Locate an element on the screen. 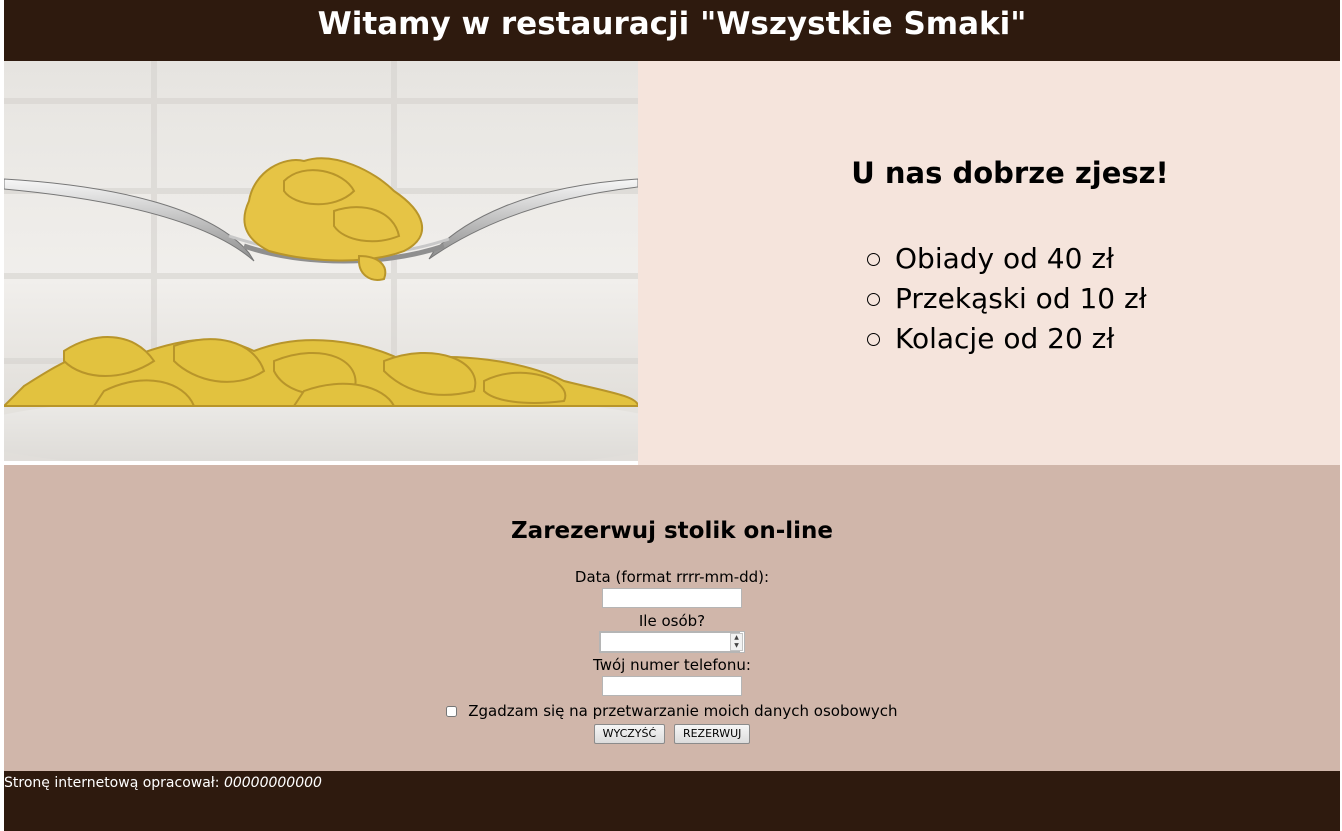  offer-item-label: Przekąski od 10 zł is located at coordinates (1021, 298).